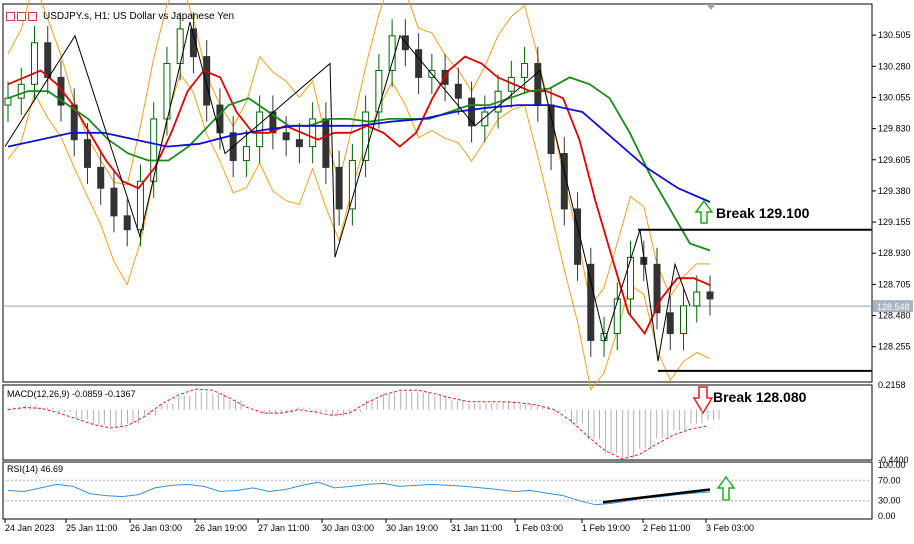 Image resolution: width=914 pixels, height=544 pixels. Describe the element at coordinates (35, 469) in the screenshot. I see `rsi-label: RSI(14) 46.69` at that location.